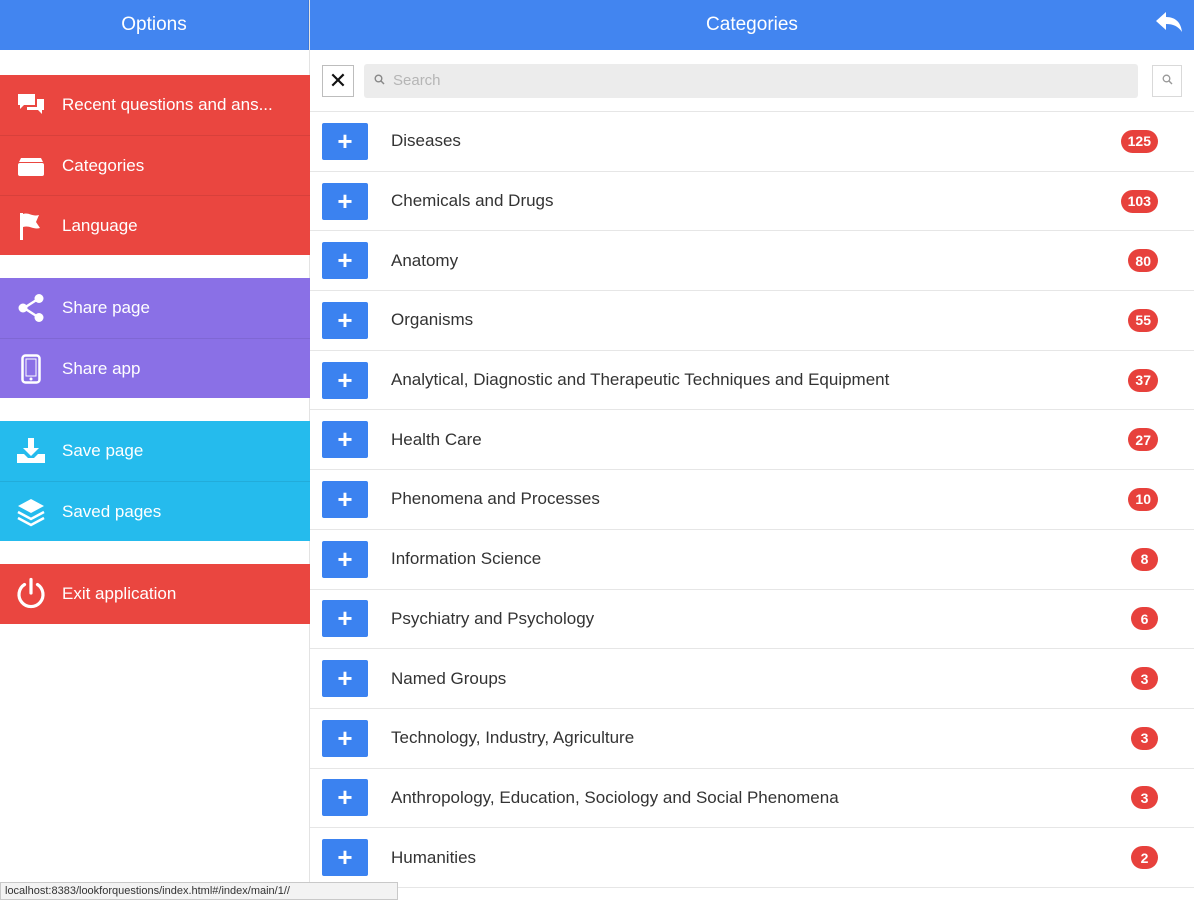 The height and width of the screenshot is (900, 1194). What do you see at coordinates (106, 307) in the screenshot?
I see `menu-item-label: Share page` at bounding box center [106, 307].